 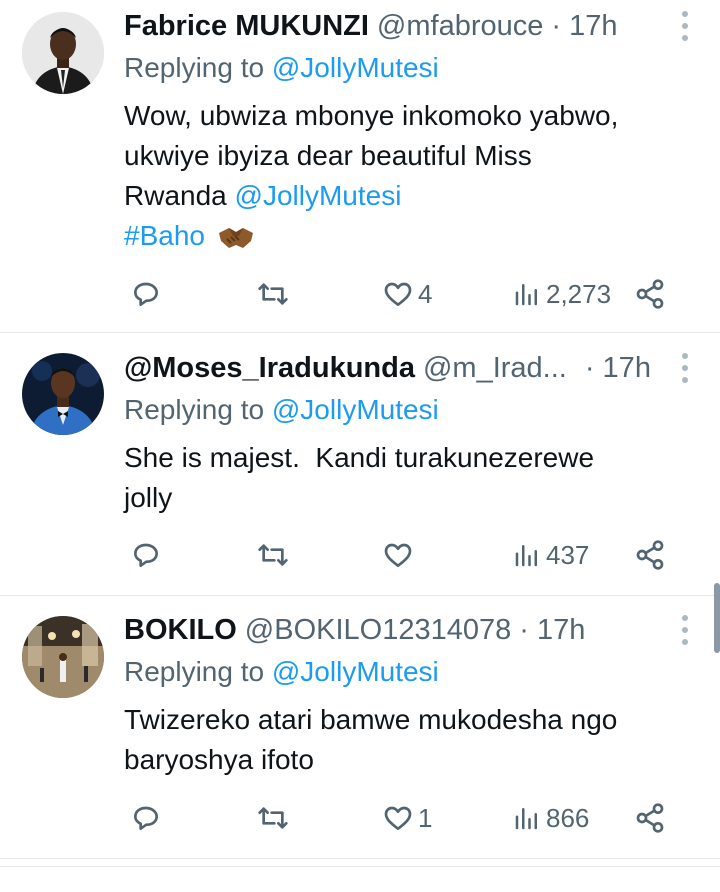 I want to click on views-count: 437, so click(x=568, y=554).